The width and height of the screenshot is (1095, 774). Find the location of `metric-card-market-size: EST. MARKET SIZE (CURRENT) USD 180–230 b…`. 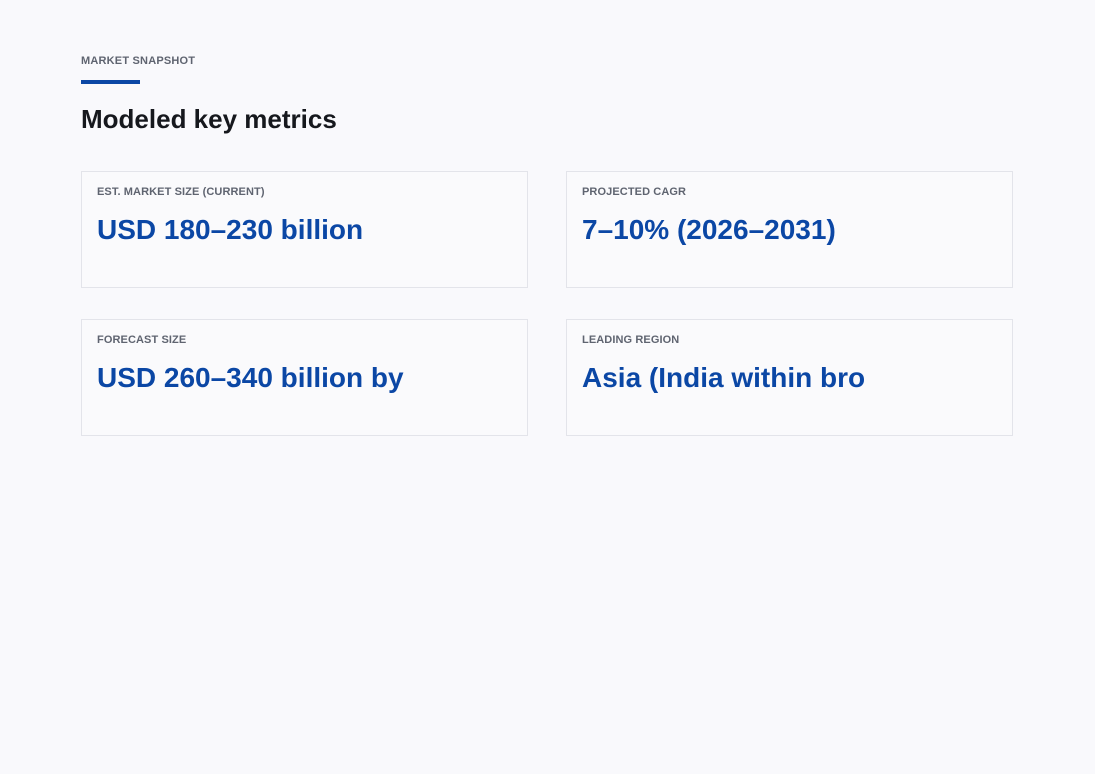

metric-card-market-size: EST. MARKET SIZE (CURRENT) USD 180–230 b… is located at coordinates (304, 229).